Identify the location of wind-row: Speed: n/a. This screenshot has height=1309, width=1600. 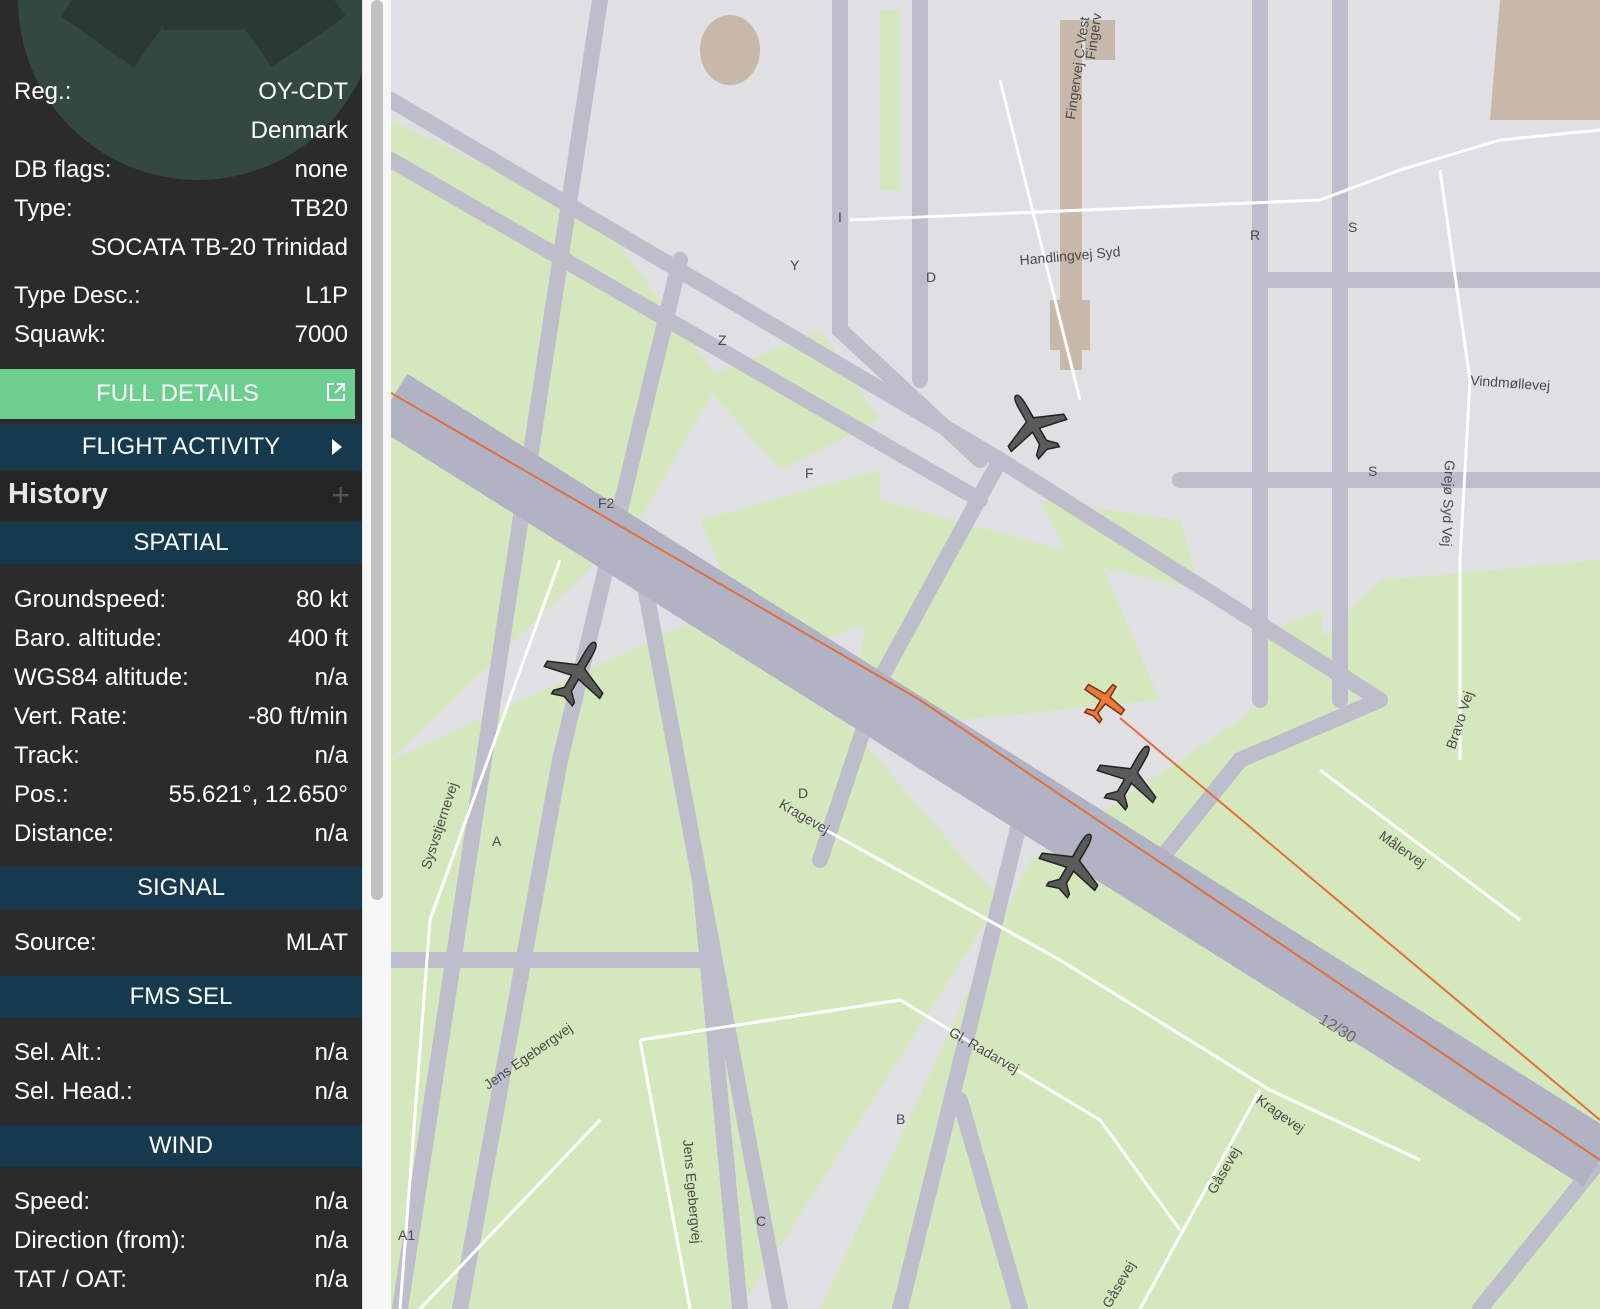
(181, 1202).